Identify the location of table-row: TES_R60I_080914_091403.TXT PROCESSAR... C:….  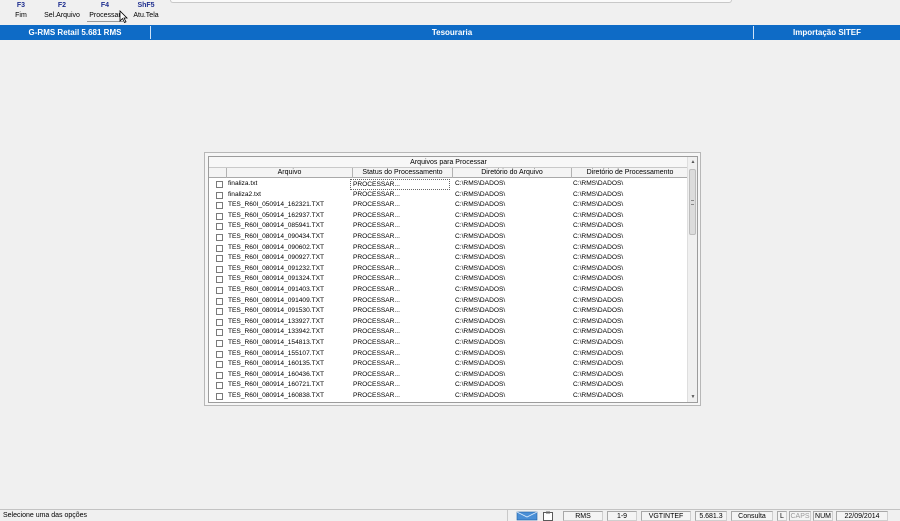
(448, 290).